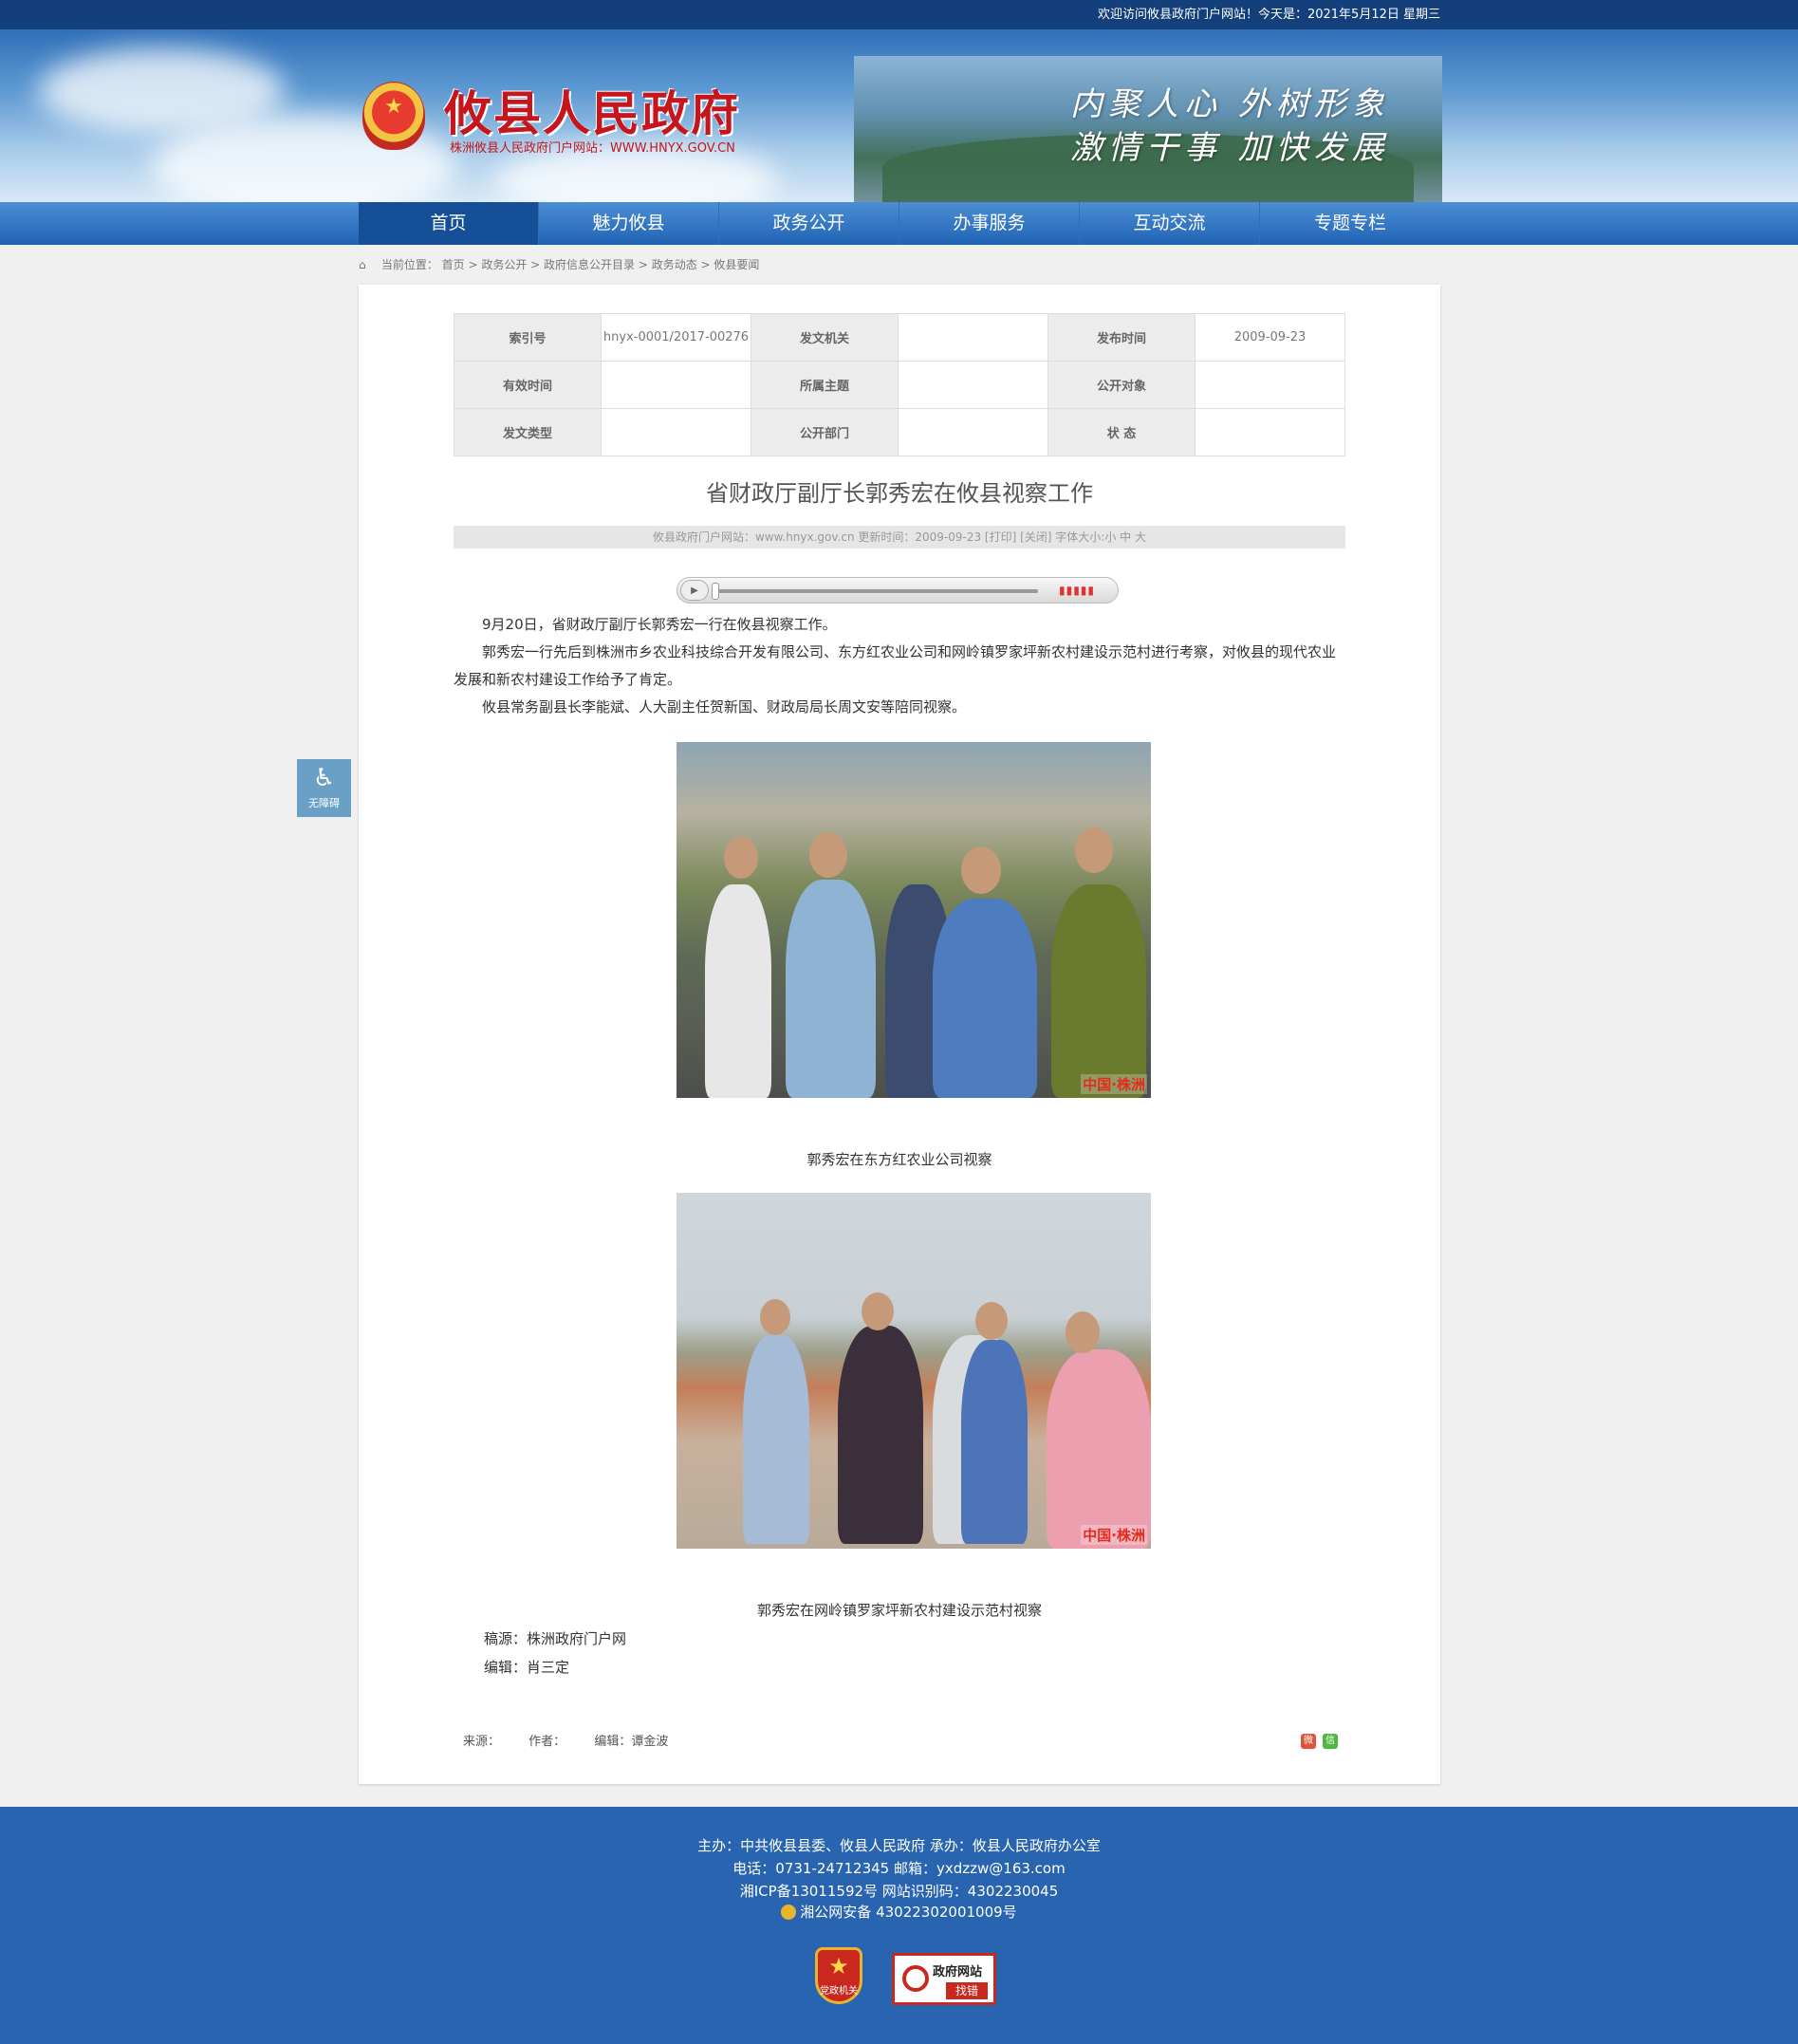 The width and height of the screenshot is (1798, 2044). What do you see at coordinates (1230, 148) in the screenshot?
I see `slogan-line-2: 激情干事 加快发展` at bounding box center [1230, 148].